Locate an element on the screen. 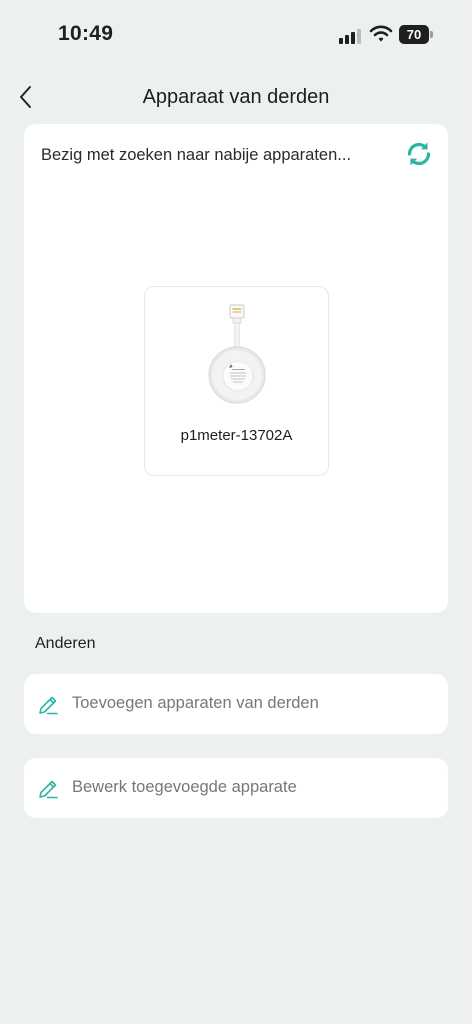 The width and height of the screenshot is (472, 1024). p1-meter-device-image is located at coordinates (237, 357).